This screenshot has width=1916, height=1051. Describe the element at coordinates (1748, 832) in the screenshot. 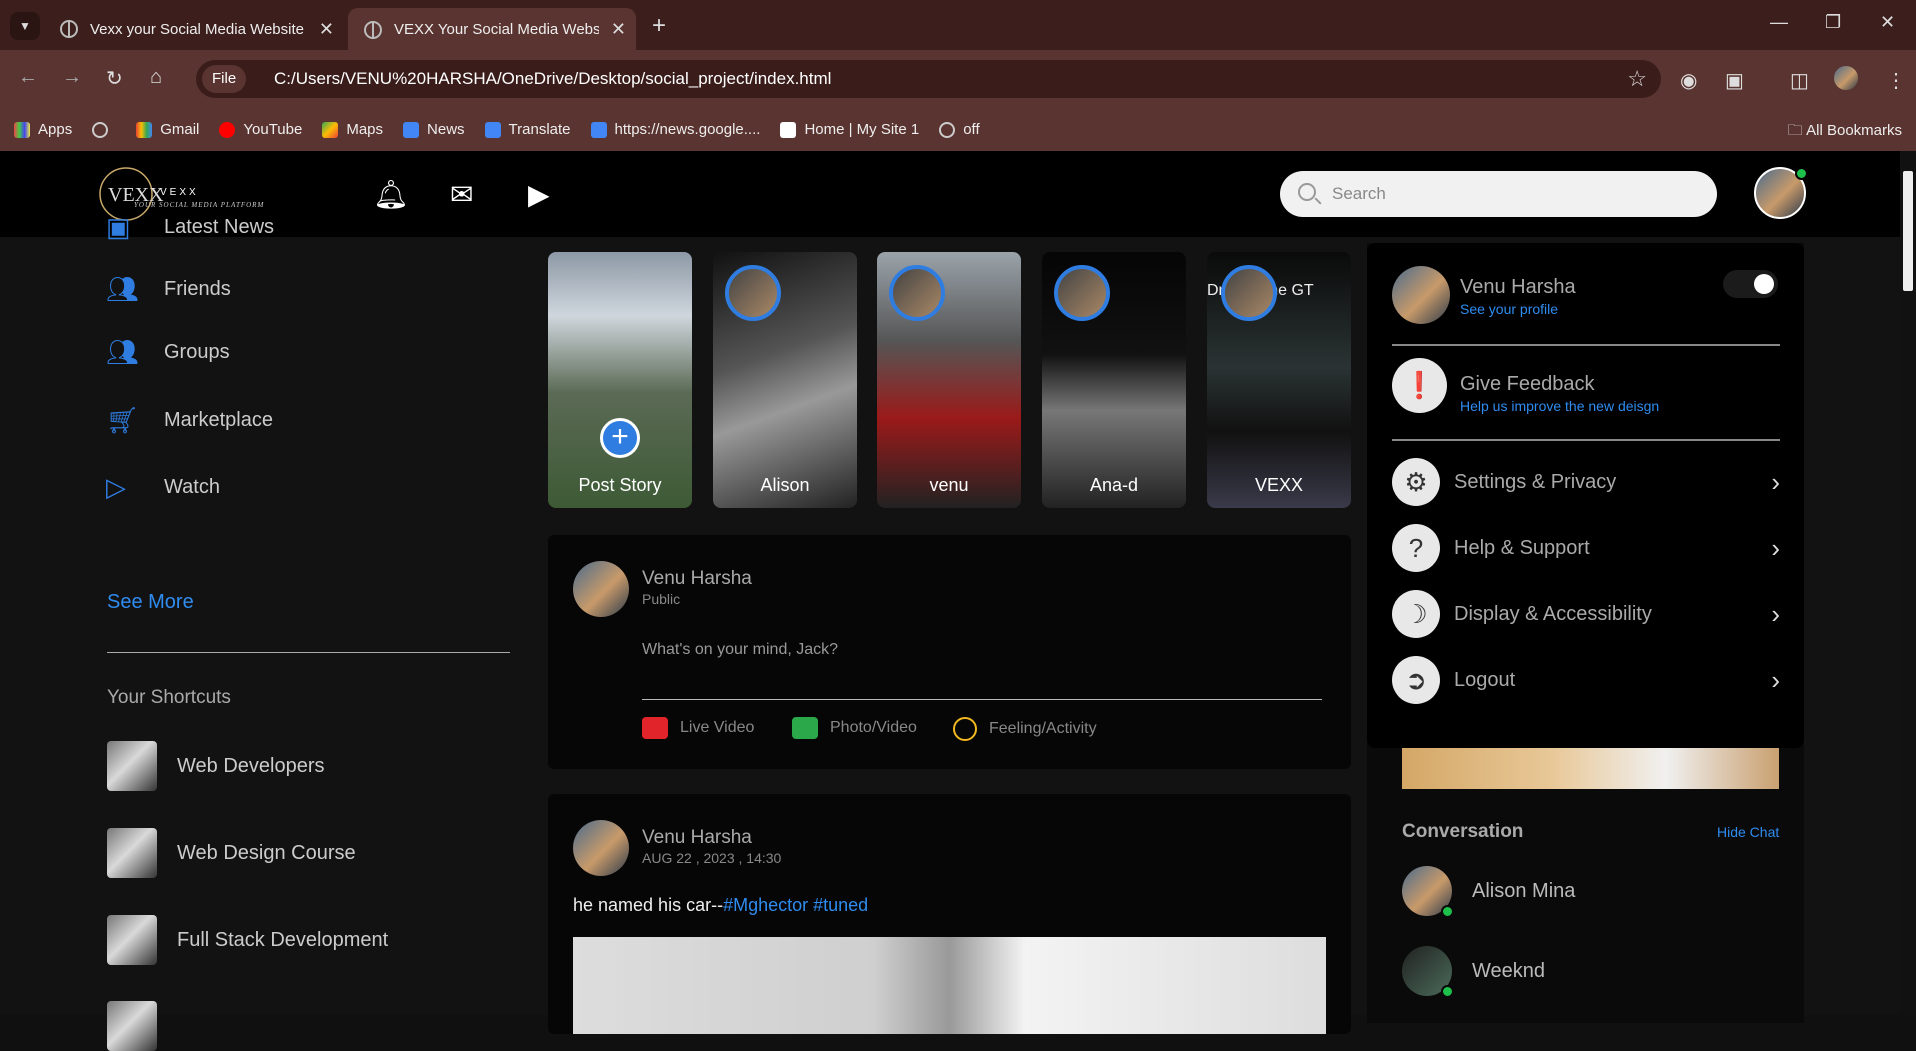

I see `hide-chat-link: Hide Chat` at that location.